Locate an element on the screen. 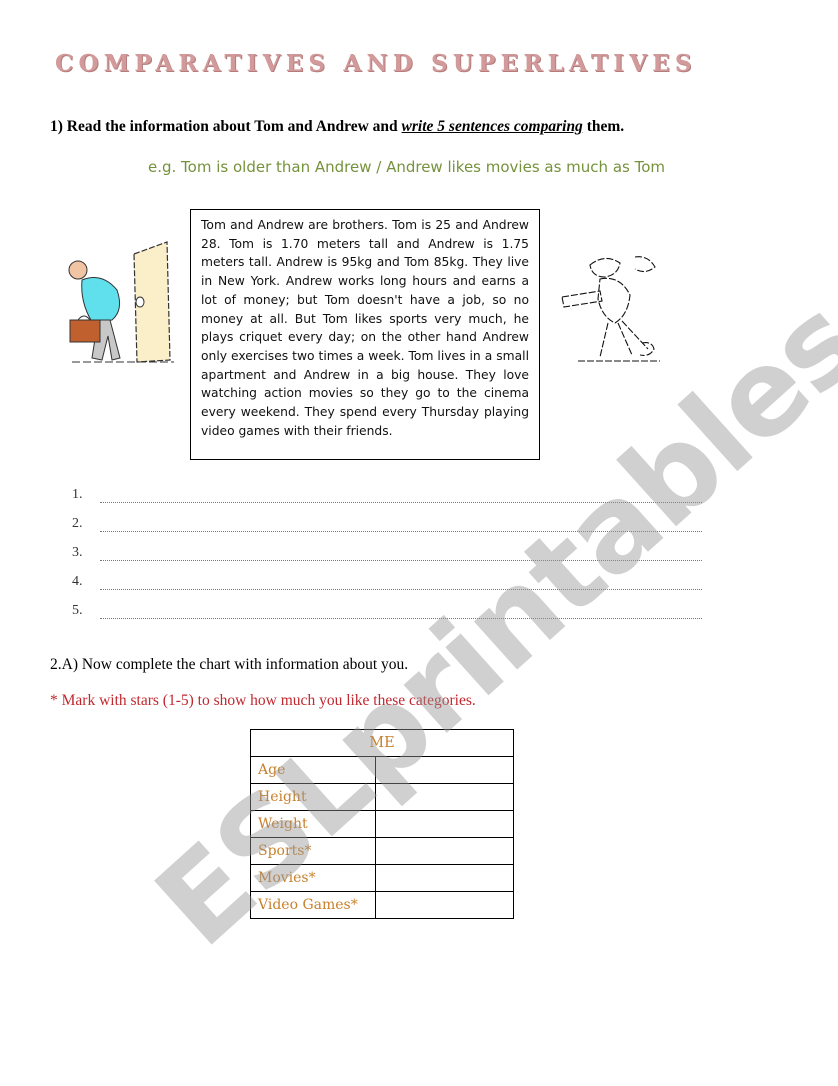 The image size is (838, 1086). cricket-player-illustration is located at coordinates (610, 309).